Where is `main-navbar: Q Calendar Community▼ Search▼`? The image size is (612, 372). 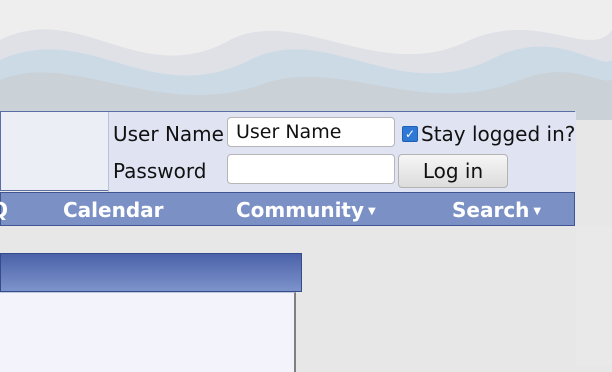
main-navbar: Q Calendar Community▼ Search▼ is located at coordinates (287, 209).